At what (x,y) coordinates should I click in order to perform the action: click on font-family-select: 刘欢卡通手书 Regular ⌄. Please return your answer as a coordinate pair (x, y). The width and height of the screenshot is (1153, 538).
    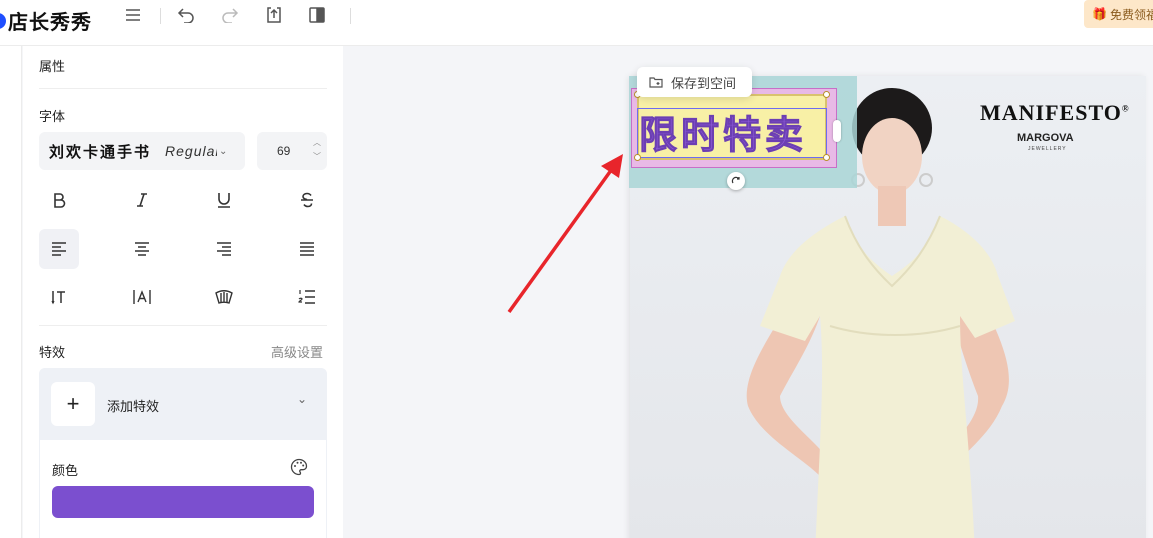
    Looking at the image, I should click on (142, 151).